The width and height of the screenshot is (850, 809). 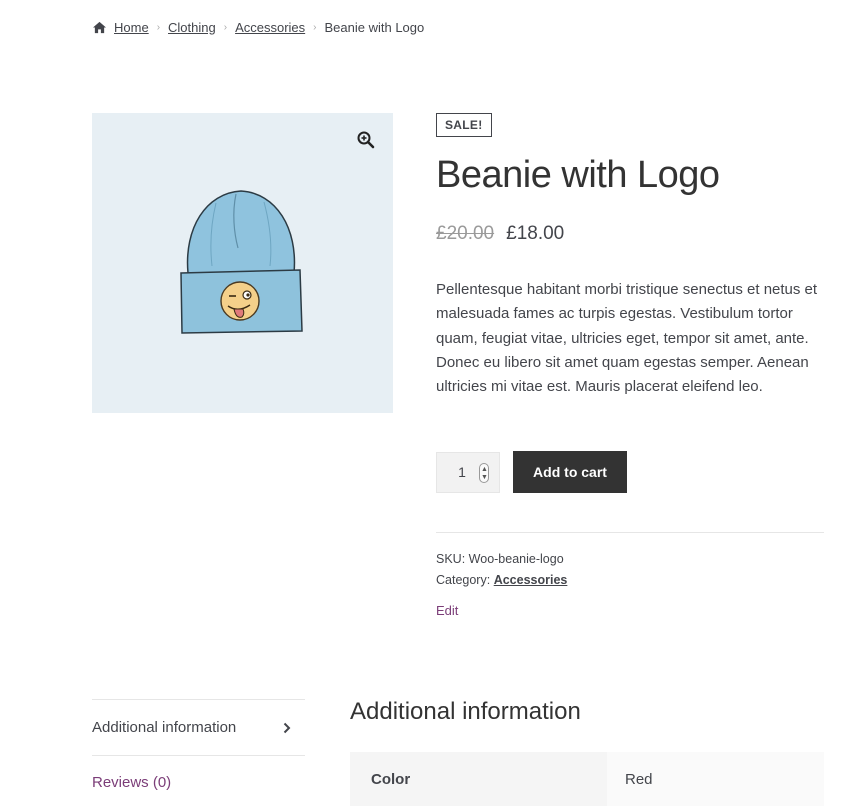 I want to click on magnifier-plus-icon, so click(x=366, y=140).